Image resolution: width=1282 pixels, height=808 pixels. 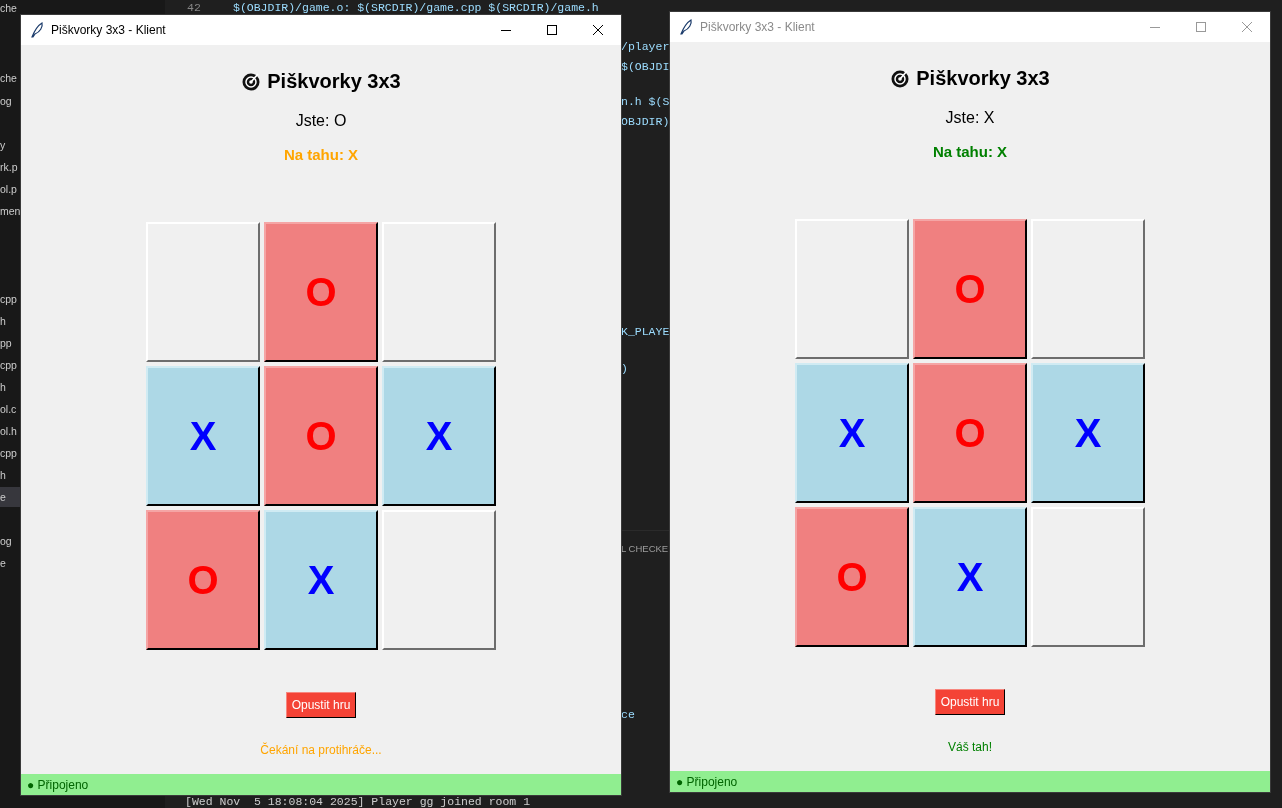 What do you see at coordinates (358, 801) in the screenshot?
I see `terminal-log: [Wed Nov 5 18:08:04 2025] Player gg joined room 1` at bounding box center [358, 801].